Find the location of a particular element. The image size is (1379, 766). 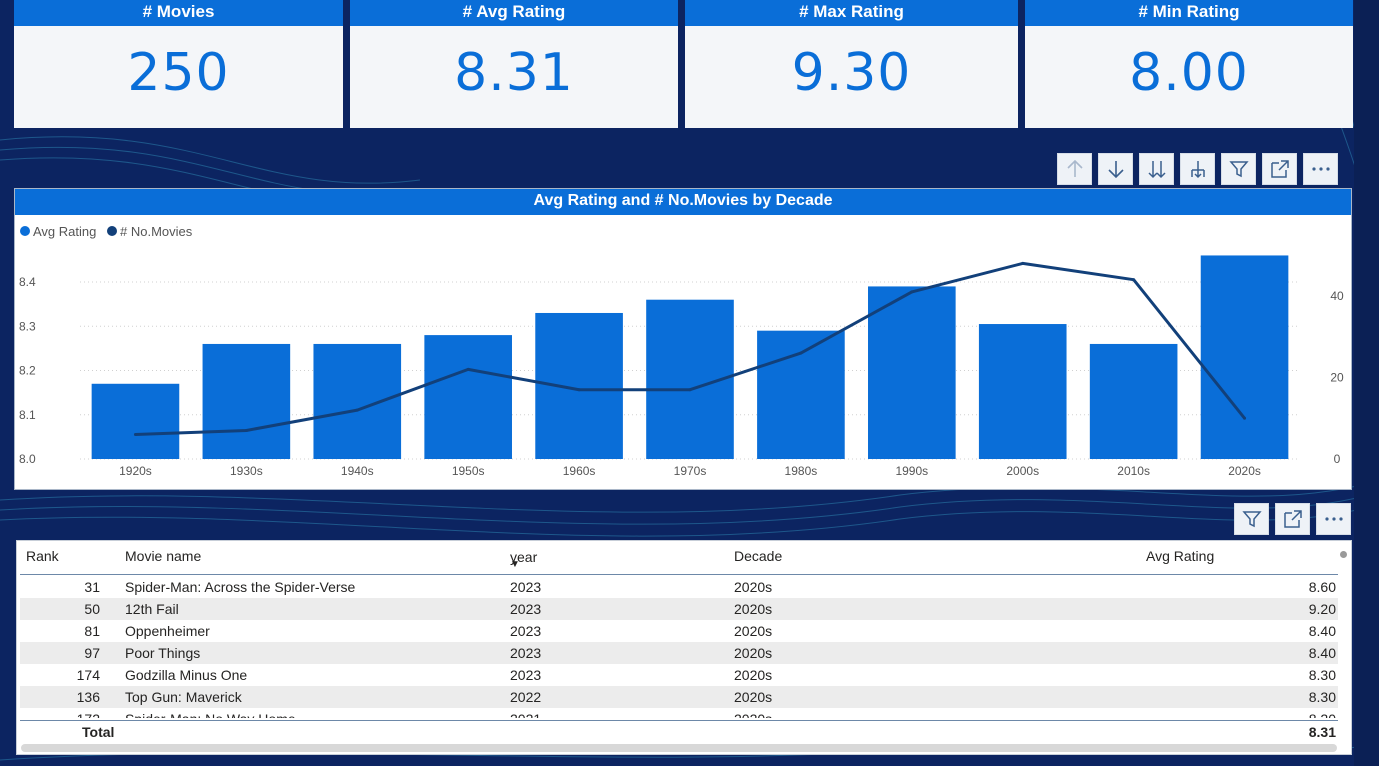

x-tick-label: 2000s is located at coordinates (1022, 471).